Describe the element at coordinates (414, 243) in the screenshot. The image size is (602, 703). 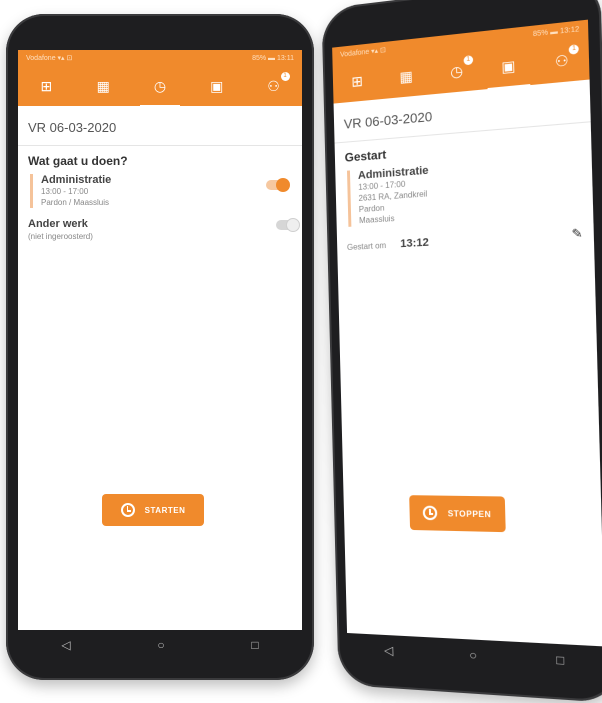
I see `started-time: 13:12` at that location.